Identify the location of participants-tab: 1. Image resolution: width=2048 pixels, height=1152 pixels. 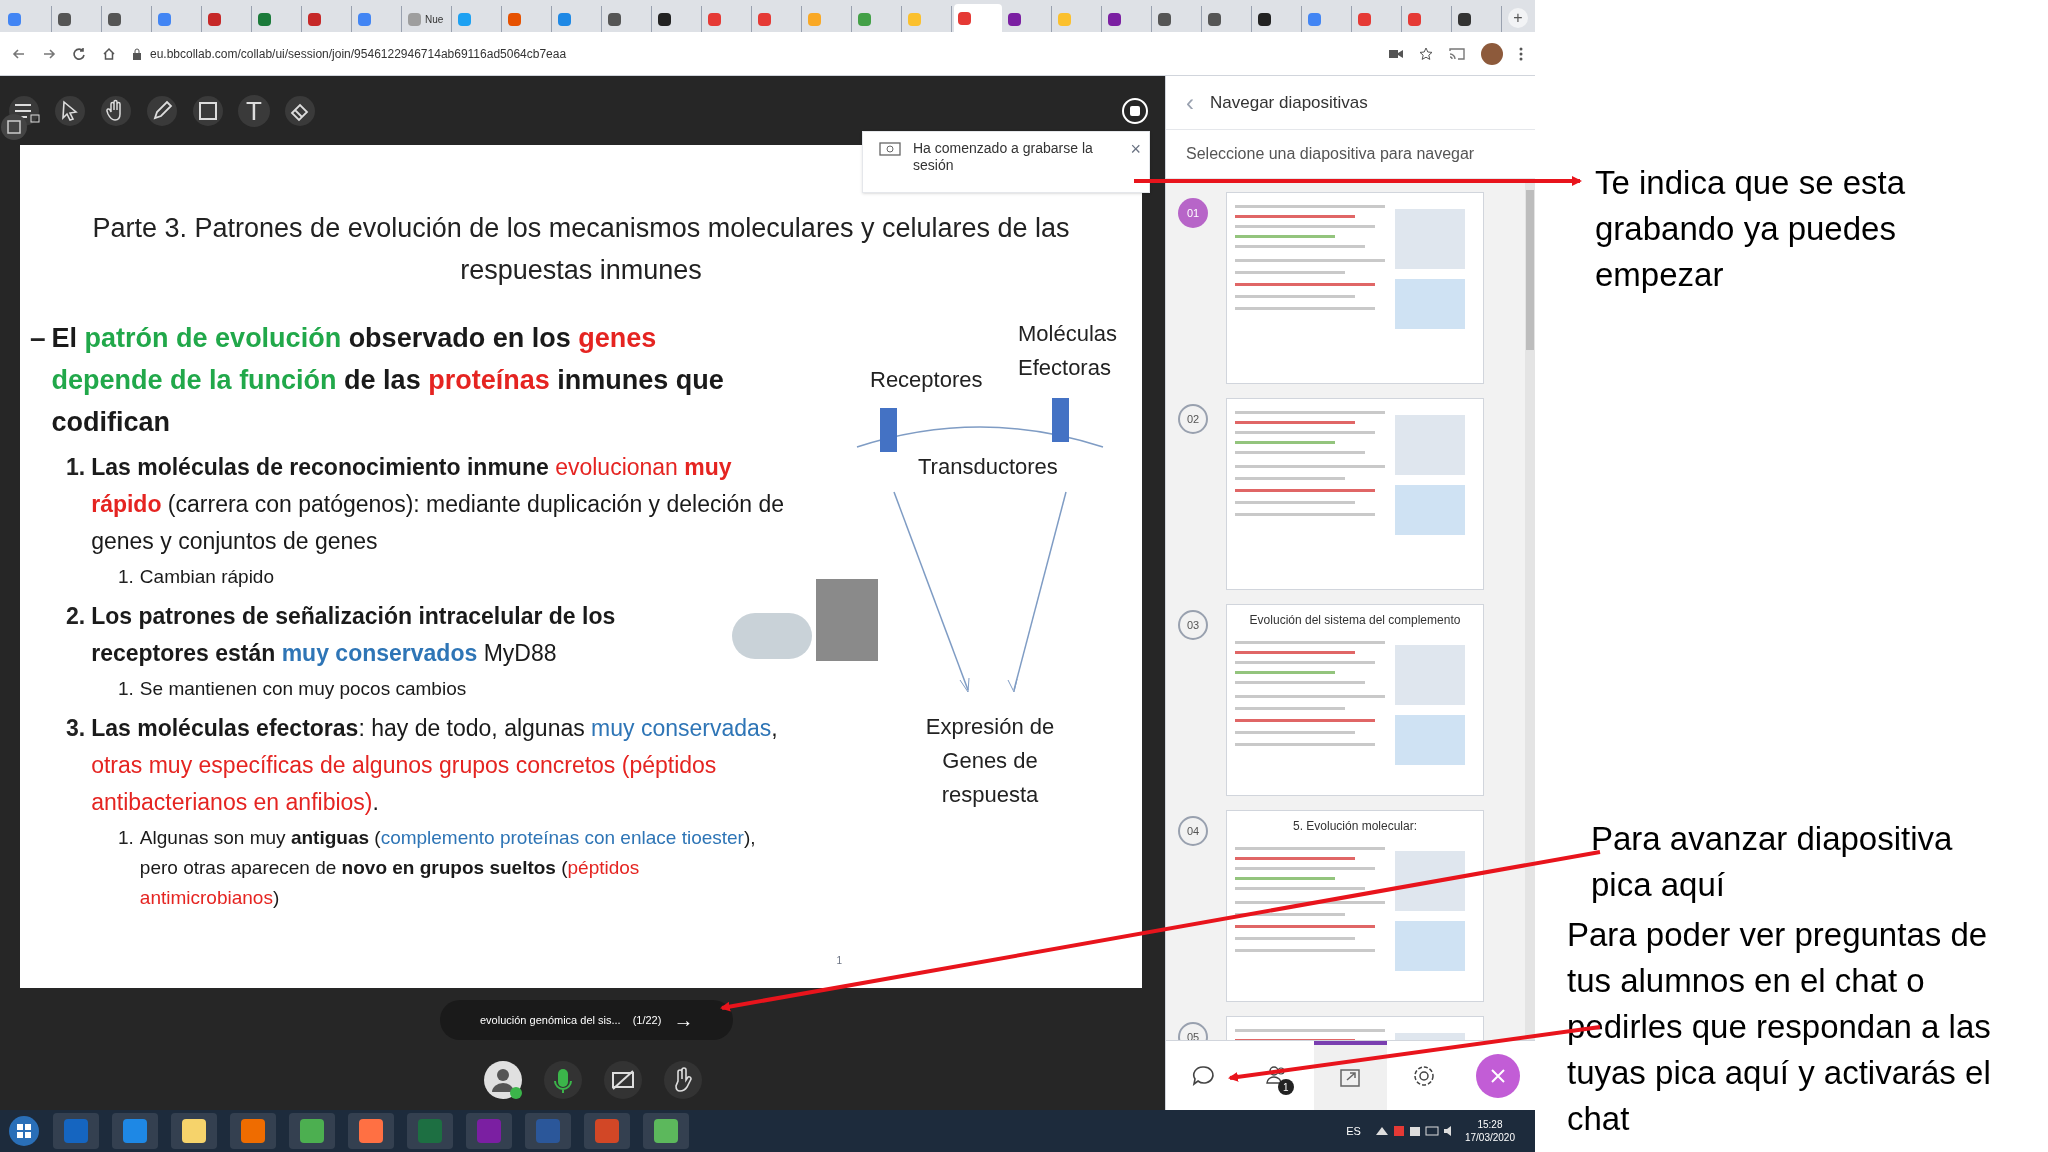
(1276, 1075).